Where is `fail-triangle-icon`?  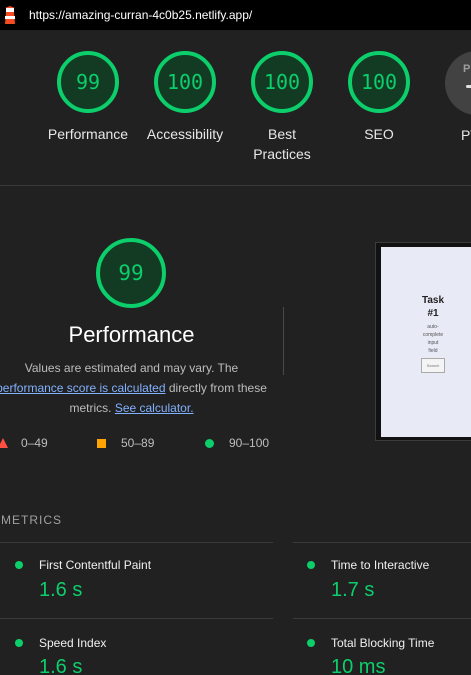 fail-triangle-icon is located at coordinates (4, 443).